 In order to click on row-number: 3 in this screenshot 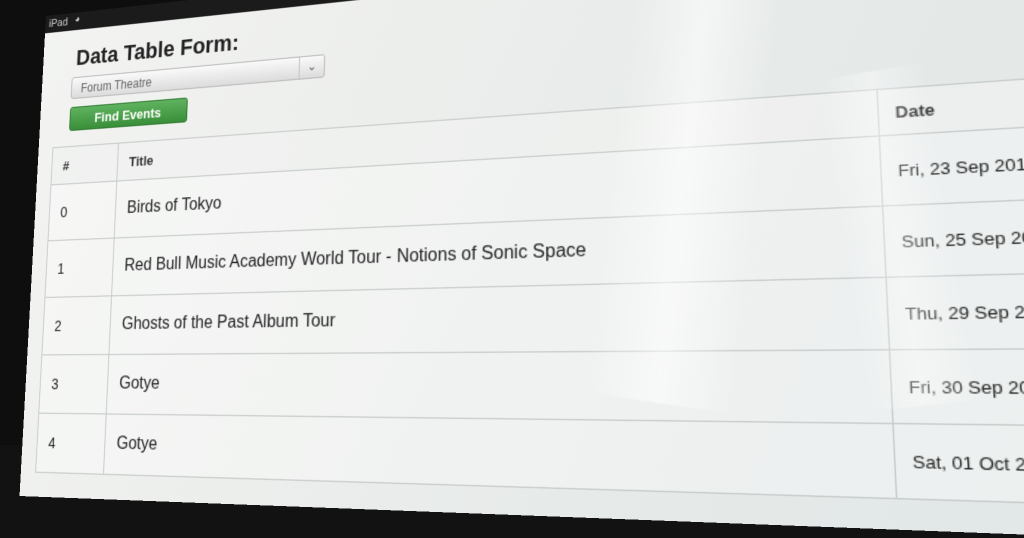, I will do `click(73, 384)`.